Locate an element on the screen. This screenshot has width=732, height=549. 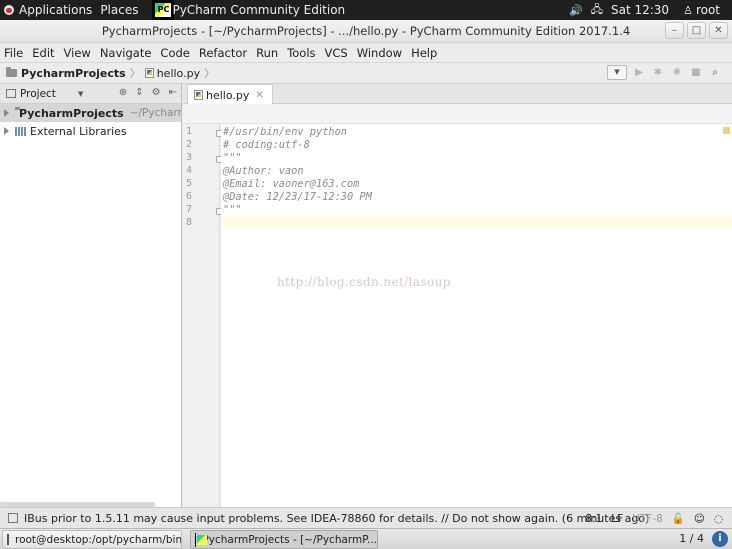
user-menu: root is located at coordinates (708, 10).